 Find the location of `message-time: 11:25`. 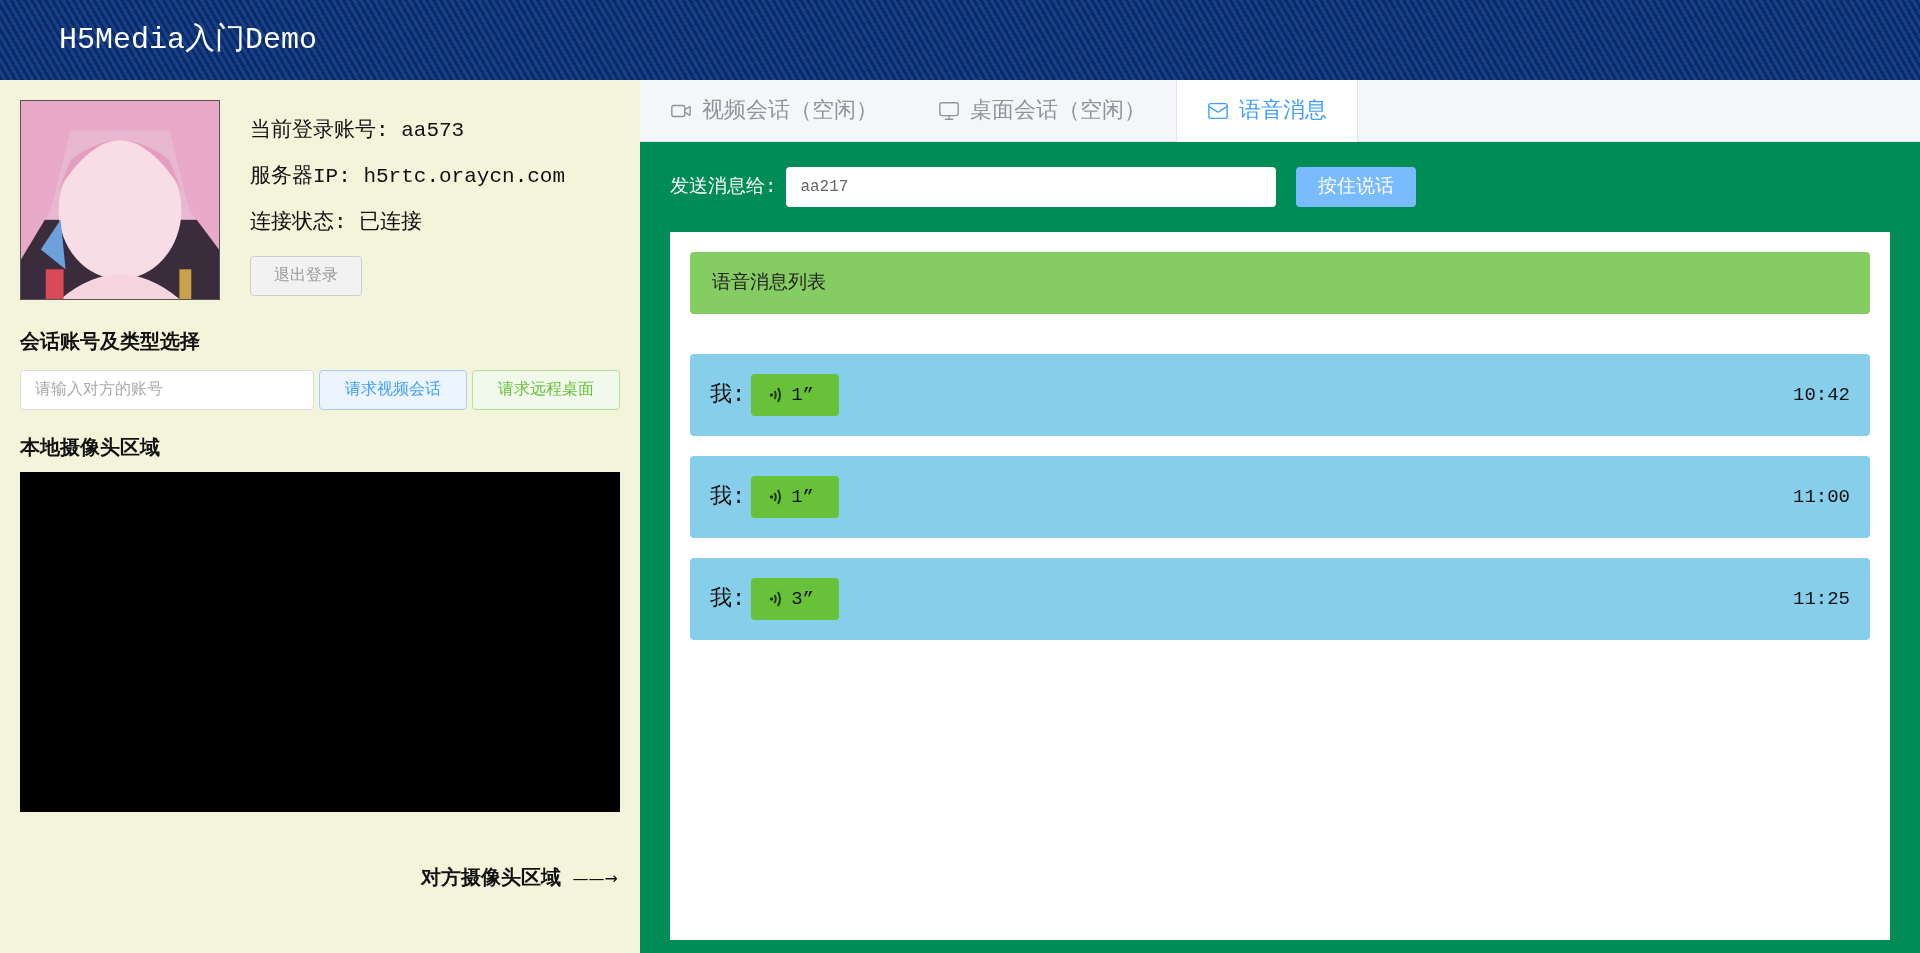

message-time: 11:25 is located at coordinates (1821, 599).